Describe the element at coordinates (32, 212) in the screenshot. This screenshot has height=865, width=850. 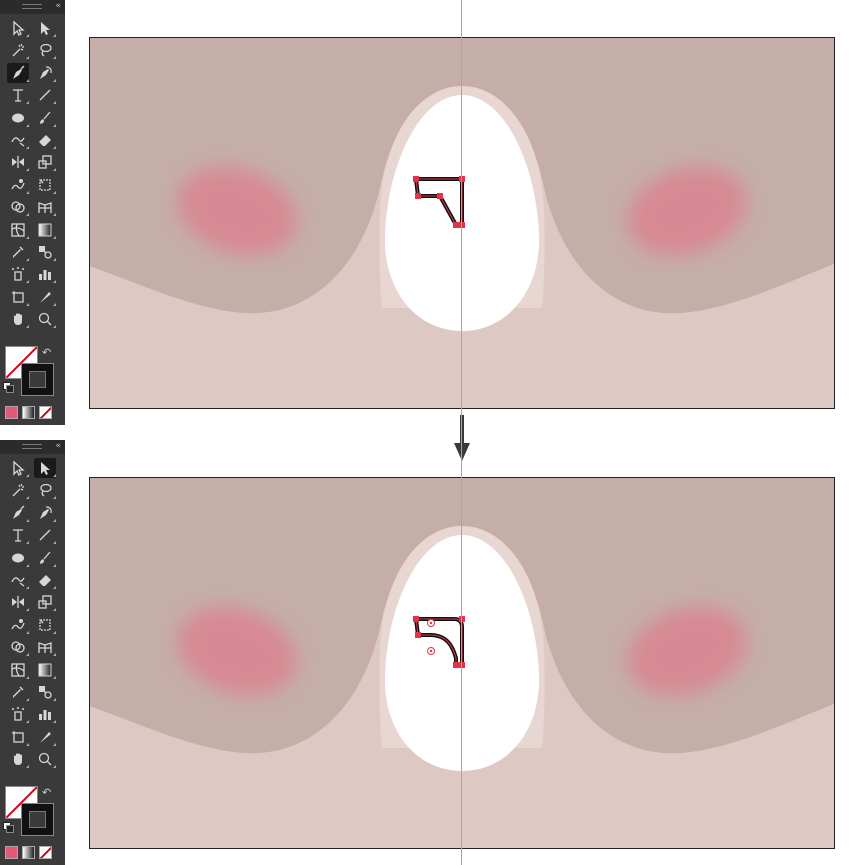
I see `tools-panel-before: «↶` at that location.